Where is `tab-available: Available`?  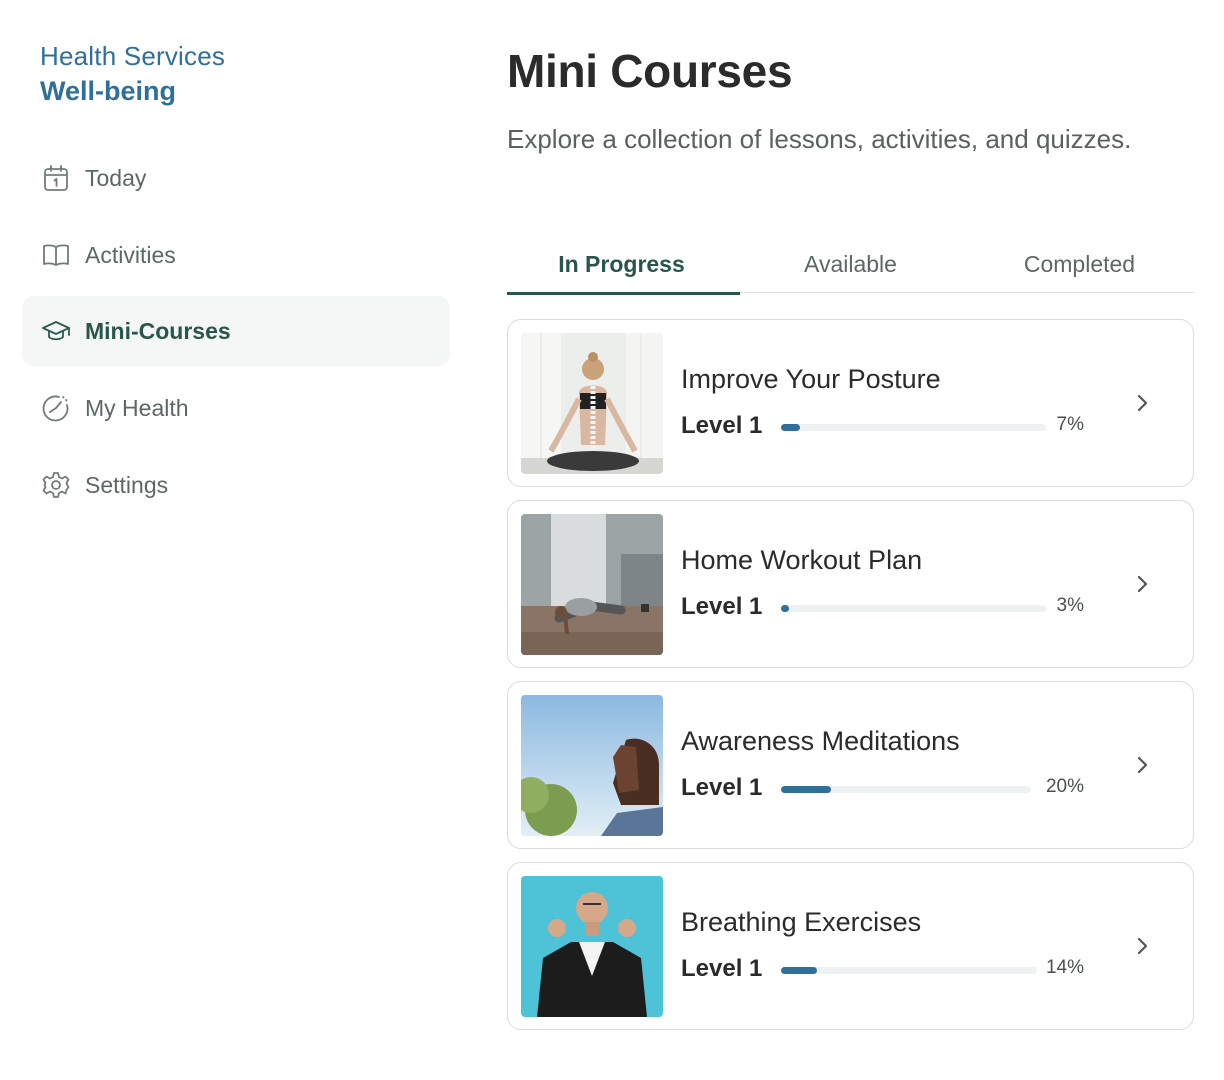
tab-available: Available is located at coordinates (850, 264).